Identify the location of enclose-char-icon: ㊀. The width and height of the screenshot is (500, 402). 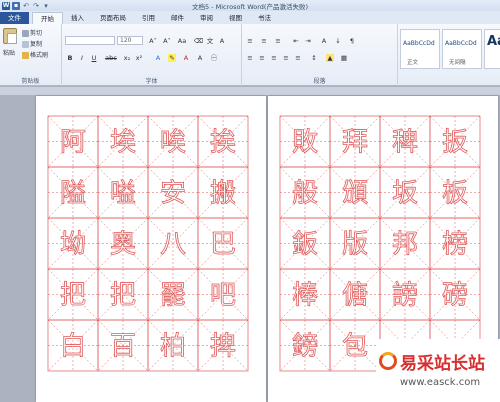
(214, 58).